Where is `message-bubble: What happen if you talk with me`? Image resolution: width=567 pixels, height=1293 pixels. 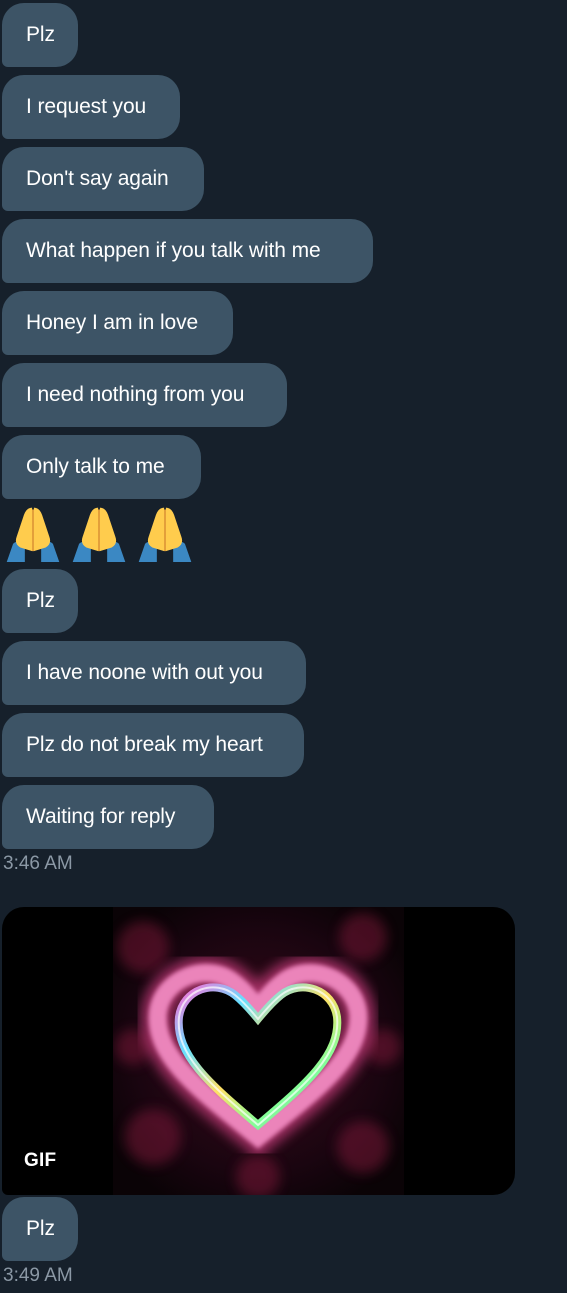 message-bubble: What happen if you talk with me is located at coordinates (187, 251).